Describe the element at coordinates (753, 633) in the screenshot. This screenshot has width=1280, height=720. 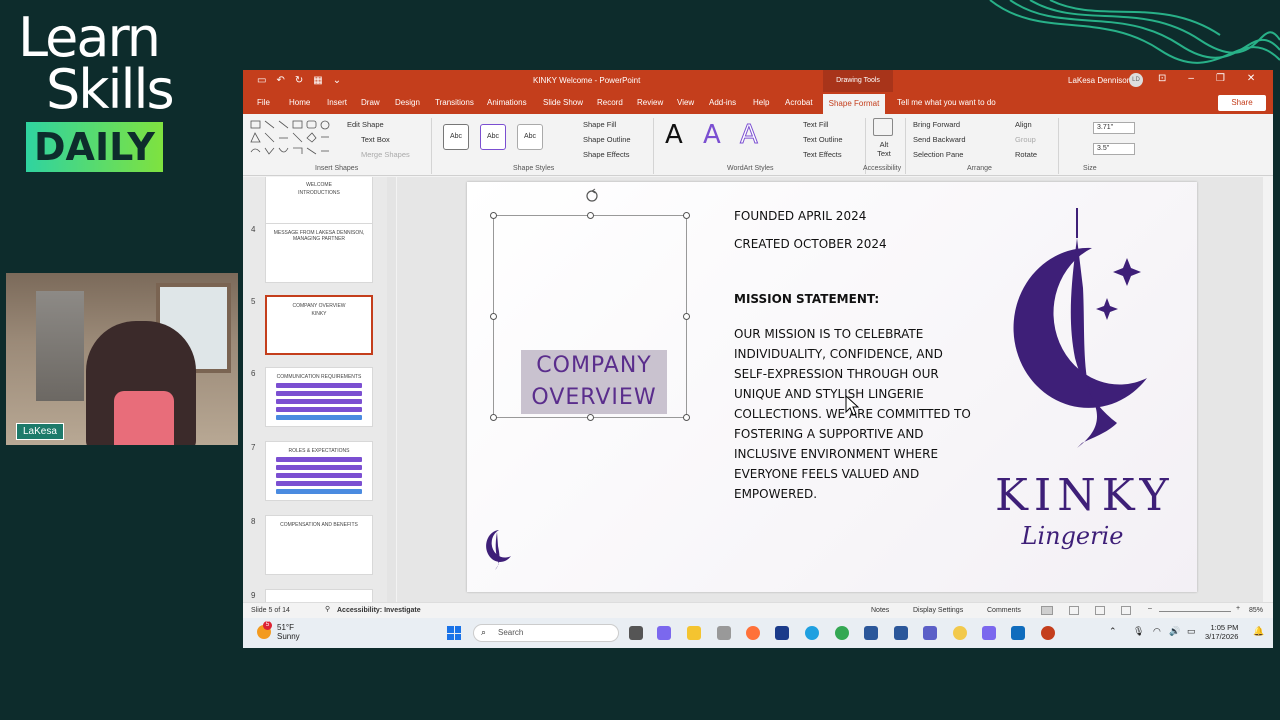
I see `firefox-icon` at that location.